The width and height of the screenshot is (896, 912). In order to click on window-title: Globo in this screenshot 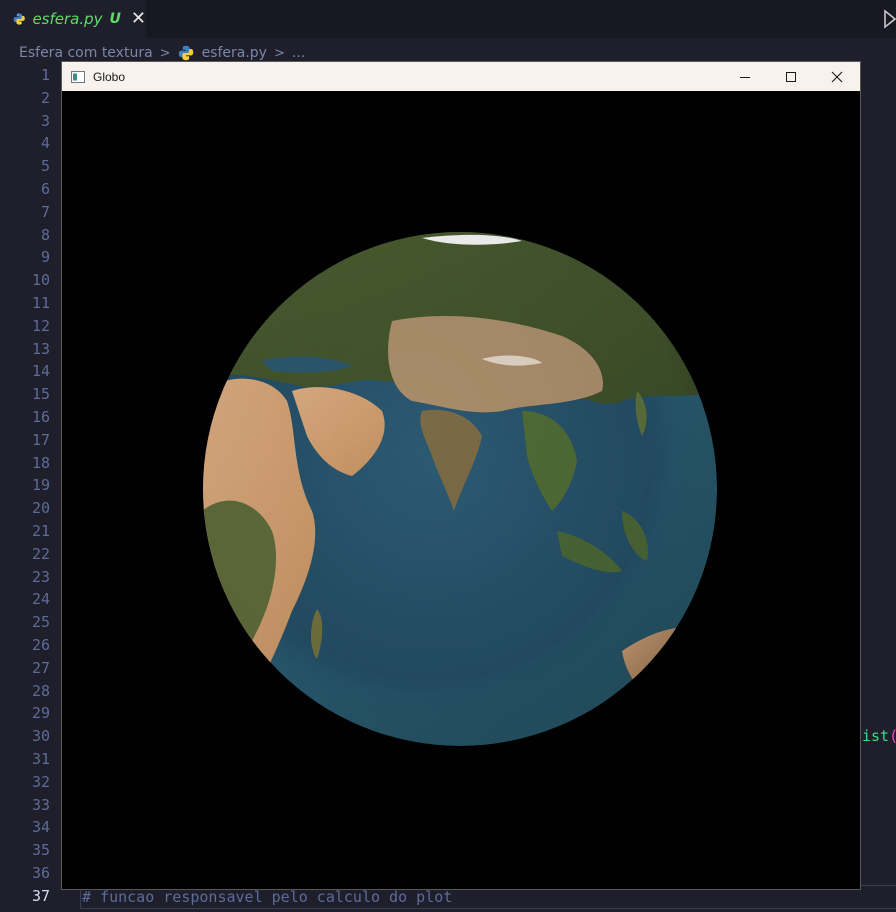, I will do `click(109, 76)`.